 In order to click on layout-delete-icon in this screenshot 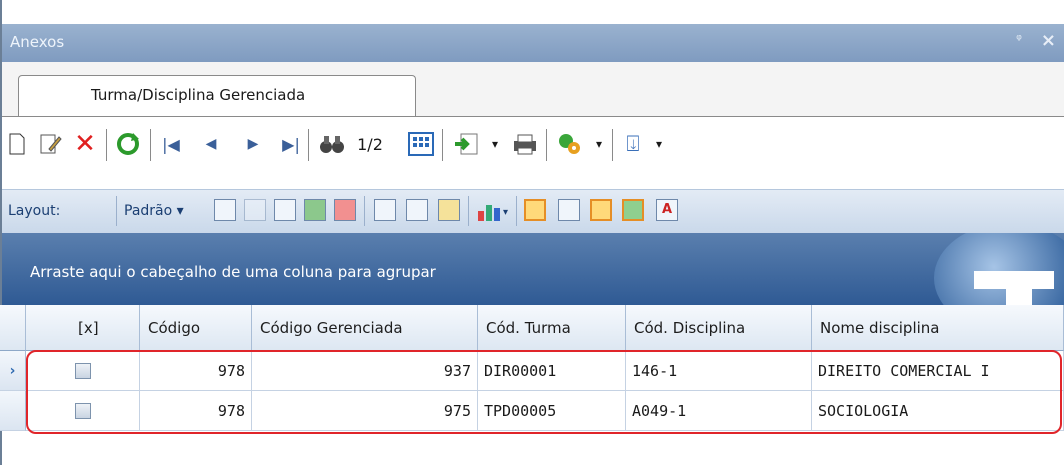, I will do `click(255, 210)`.